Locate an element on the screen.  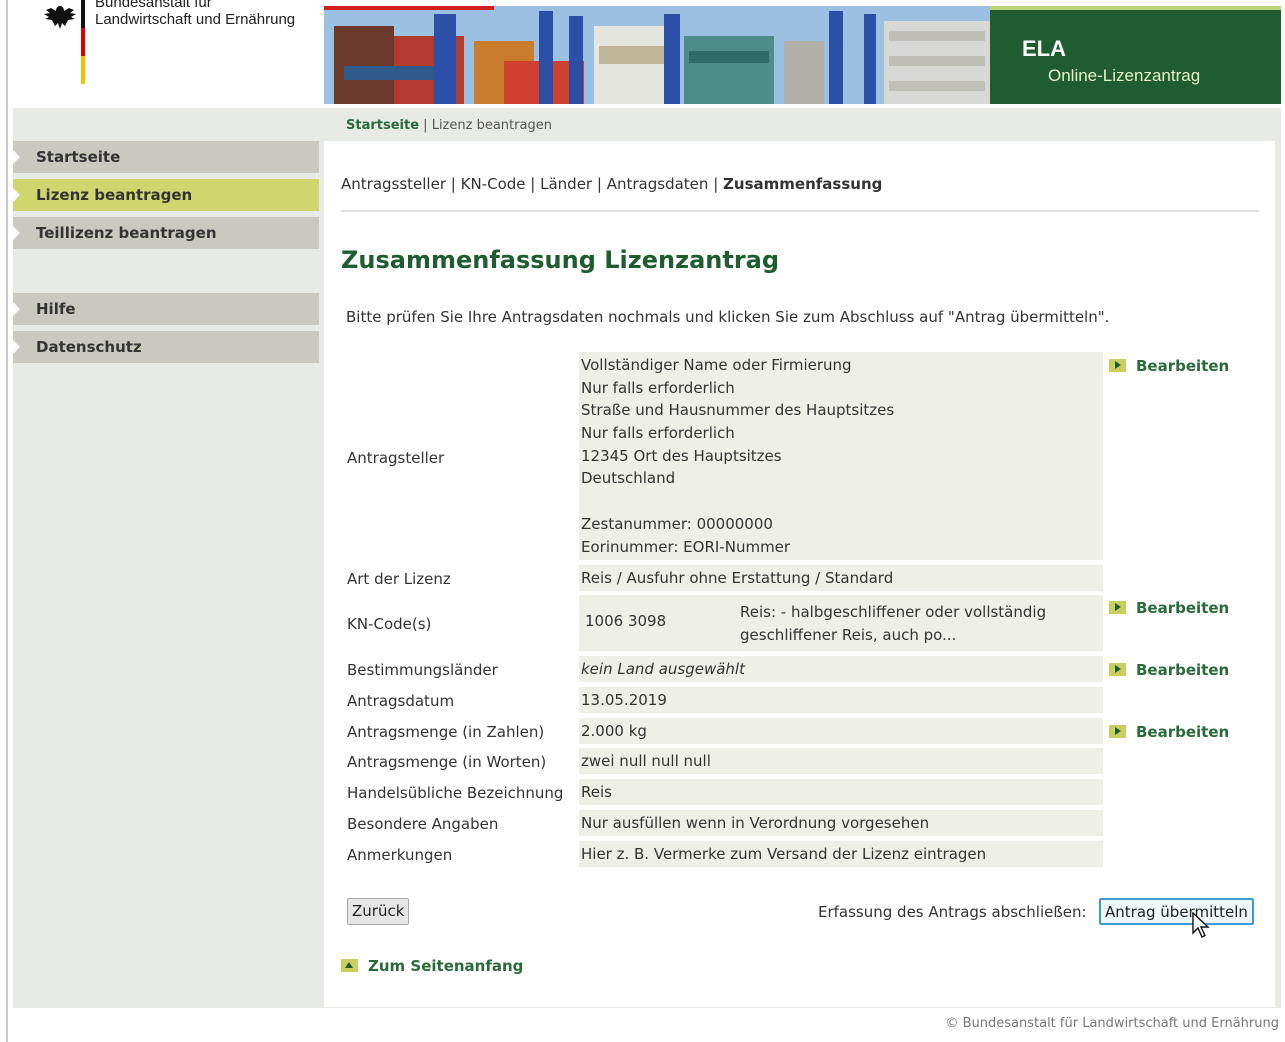
label-antragsmenge-zahlen: Antragsmenge (in Zahlen) is located at coordinates (446, 732).